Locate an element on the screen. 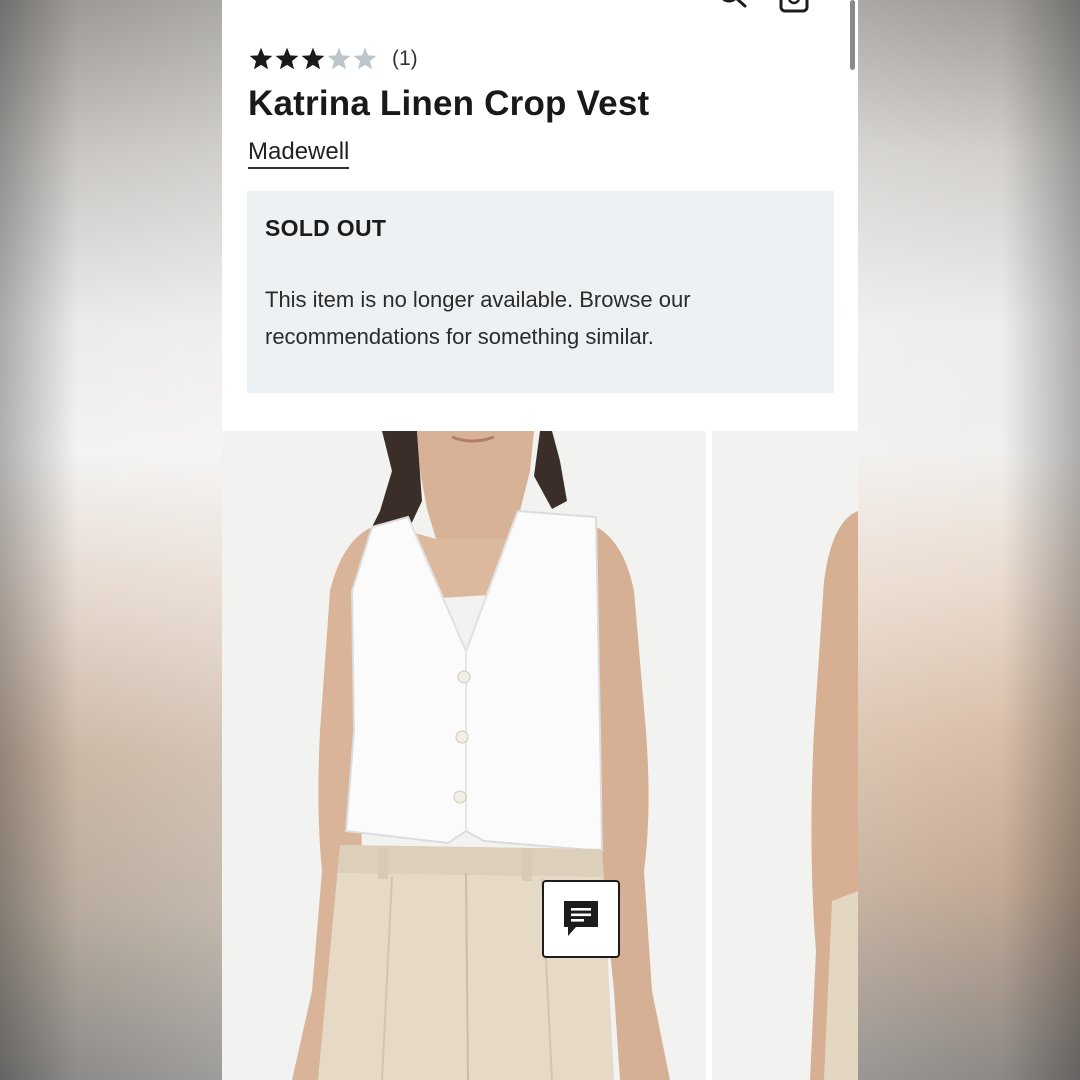 This screenshot has width=1080, height=1080. bag-icon is located at coordinates (794, 7).